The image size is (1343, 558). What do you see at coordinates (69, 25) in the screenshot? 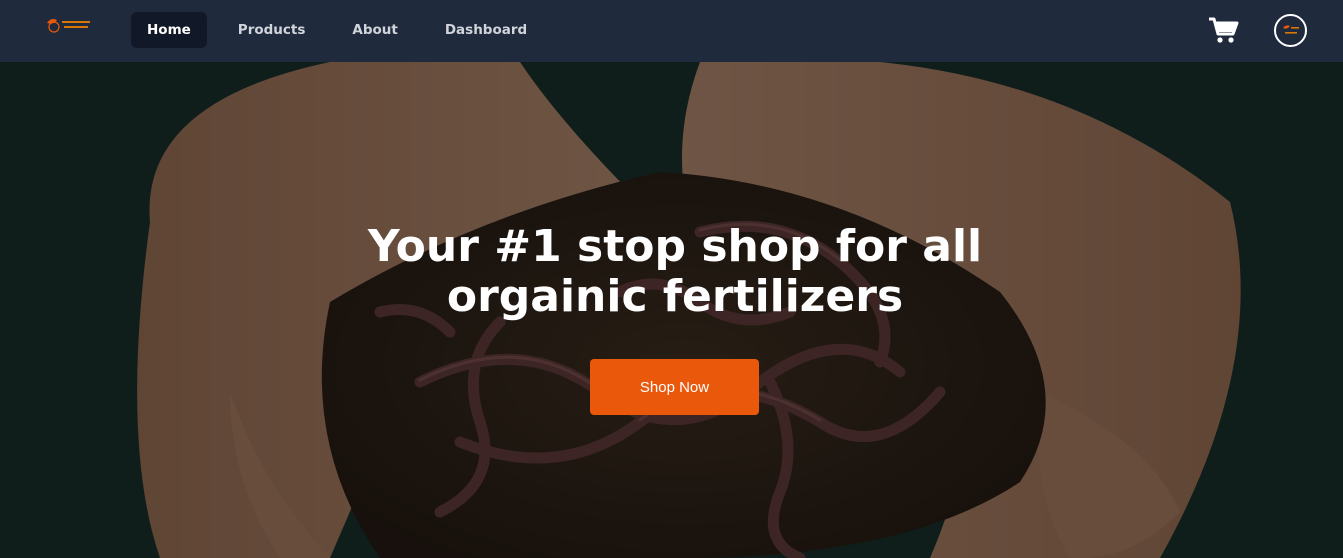
I see `brand-logo` at bounding box center [69, 25].